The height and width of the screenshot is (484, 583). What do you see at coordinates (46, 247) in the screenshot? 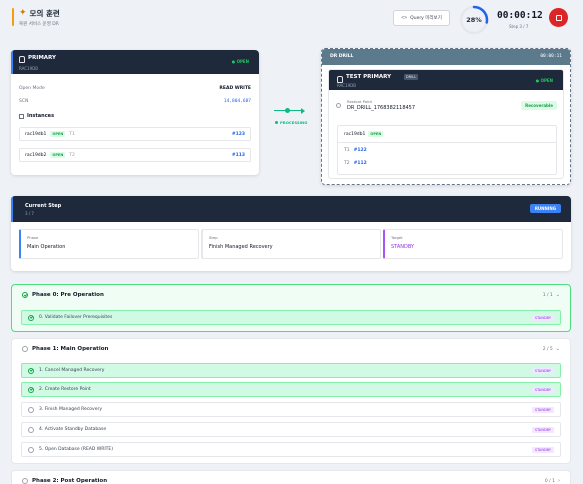
I see `phase-detail-value: Main Operation` at bounding box center [46, 247].